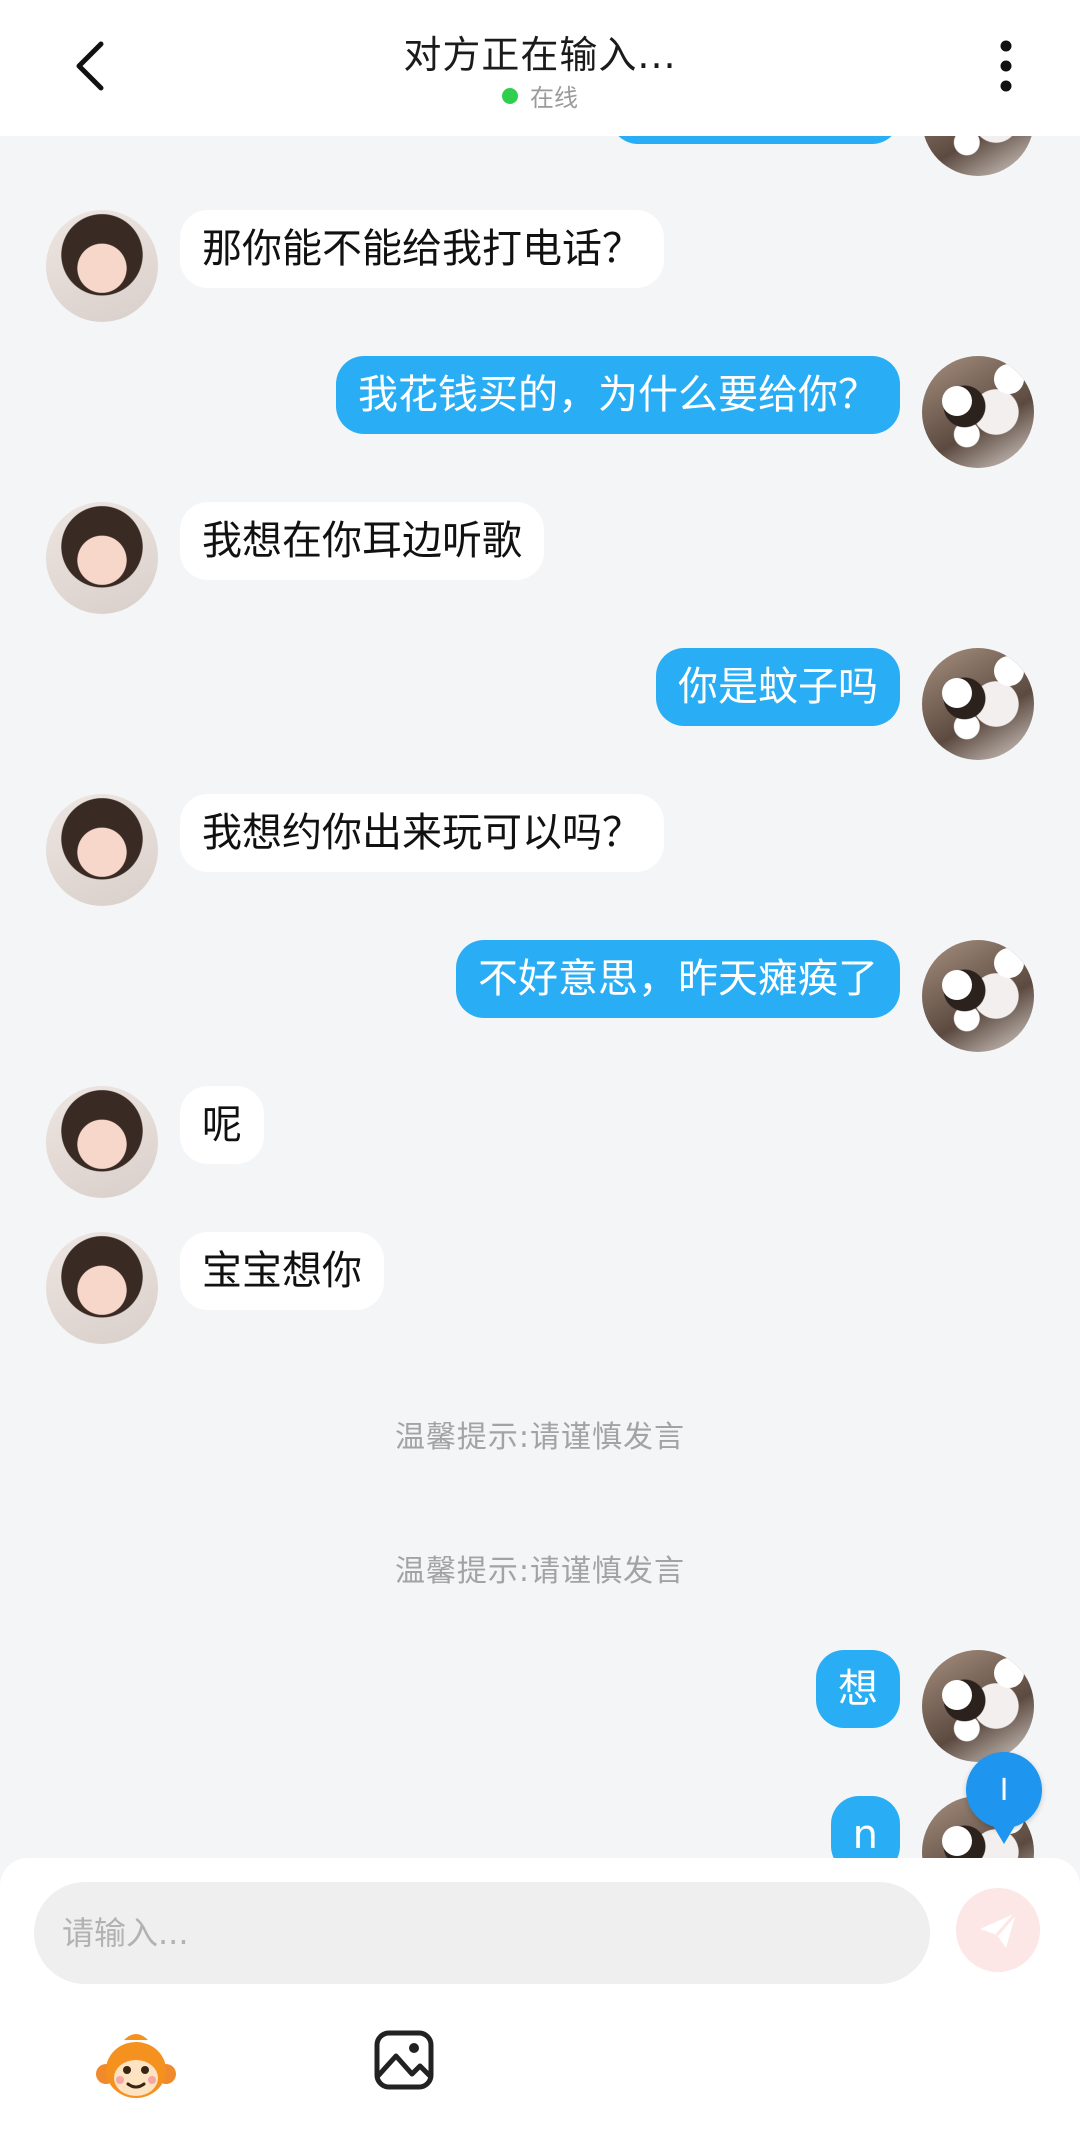 Image resolution: width=1080 pixels, height=2148 pixels. What do you see at coordinates (222, 1125) in the screenshot?
I see `message-bubble-incoming: 呢` at bounding box center [222, 1125].